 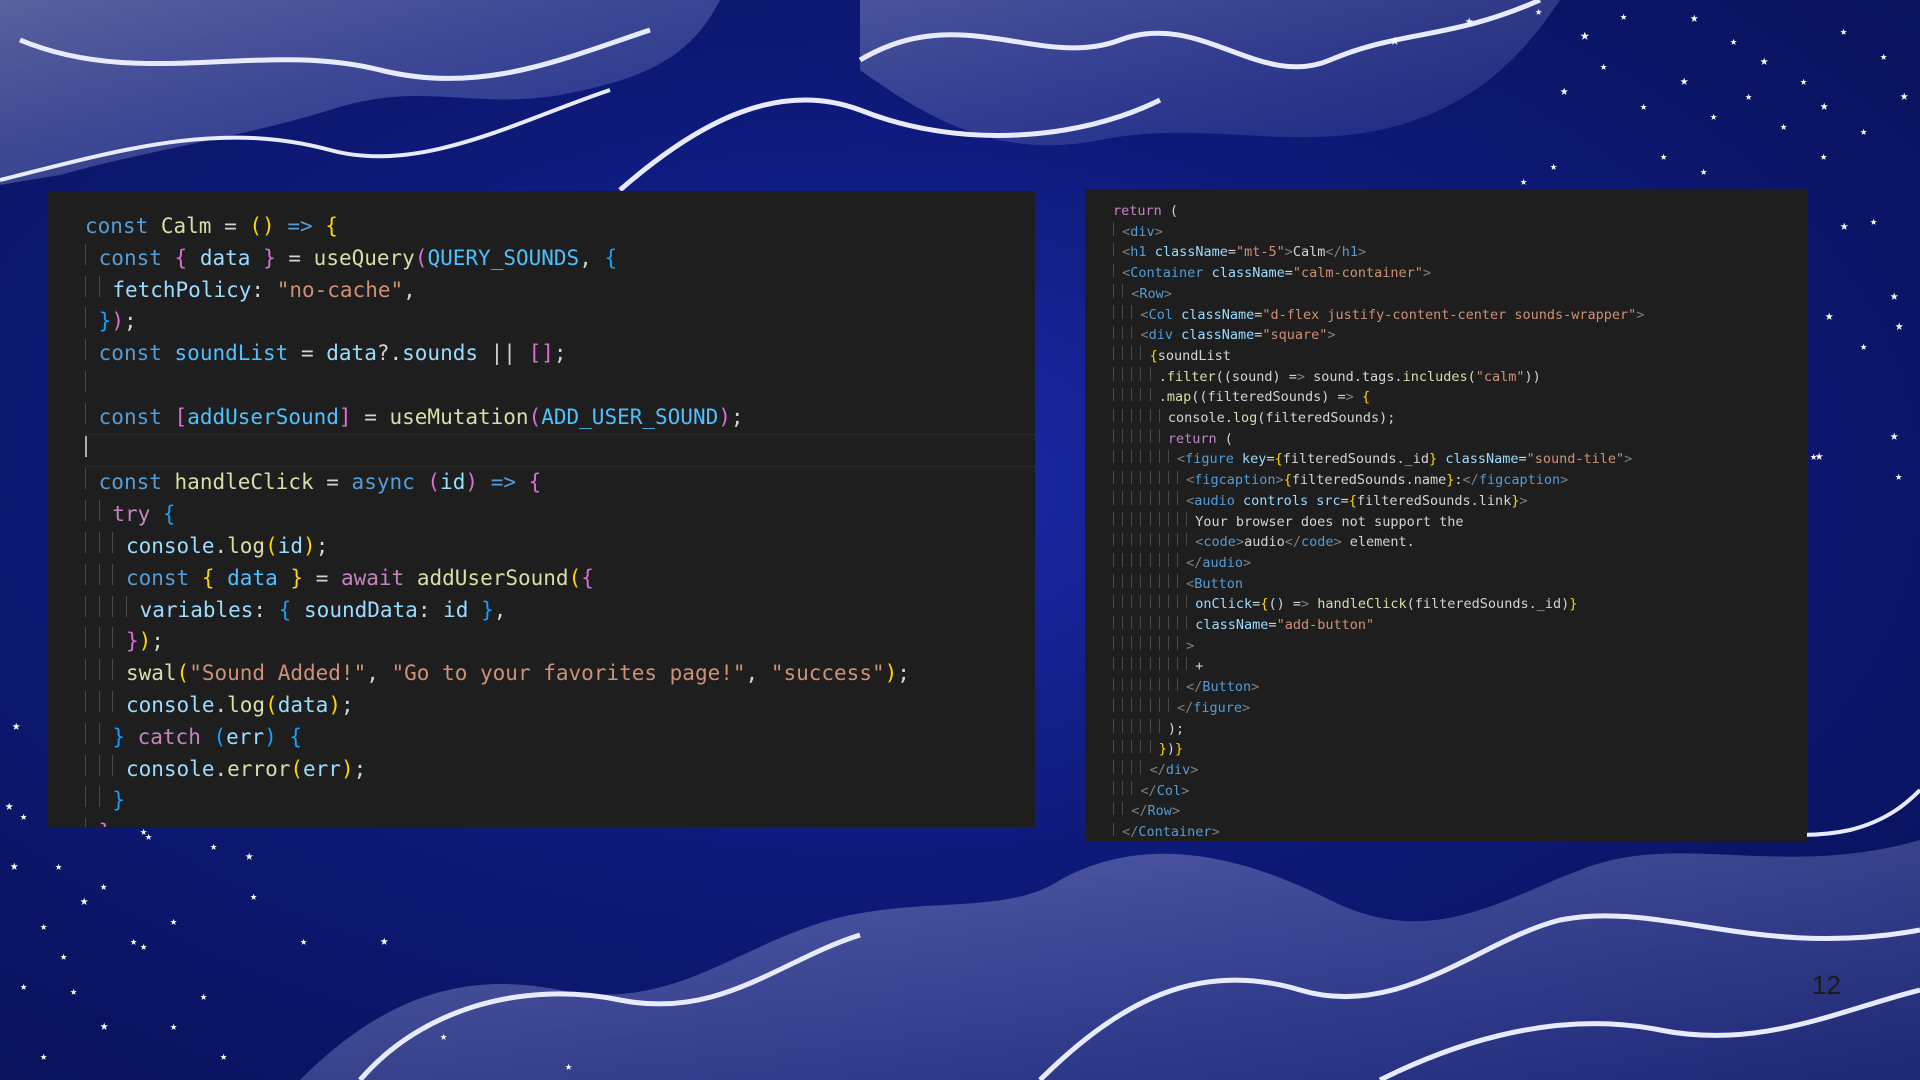 I want to click on code-line: +, so click(x=1460, y=666).